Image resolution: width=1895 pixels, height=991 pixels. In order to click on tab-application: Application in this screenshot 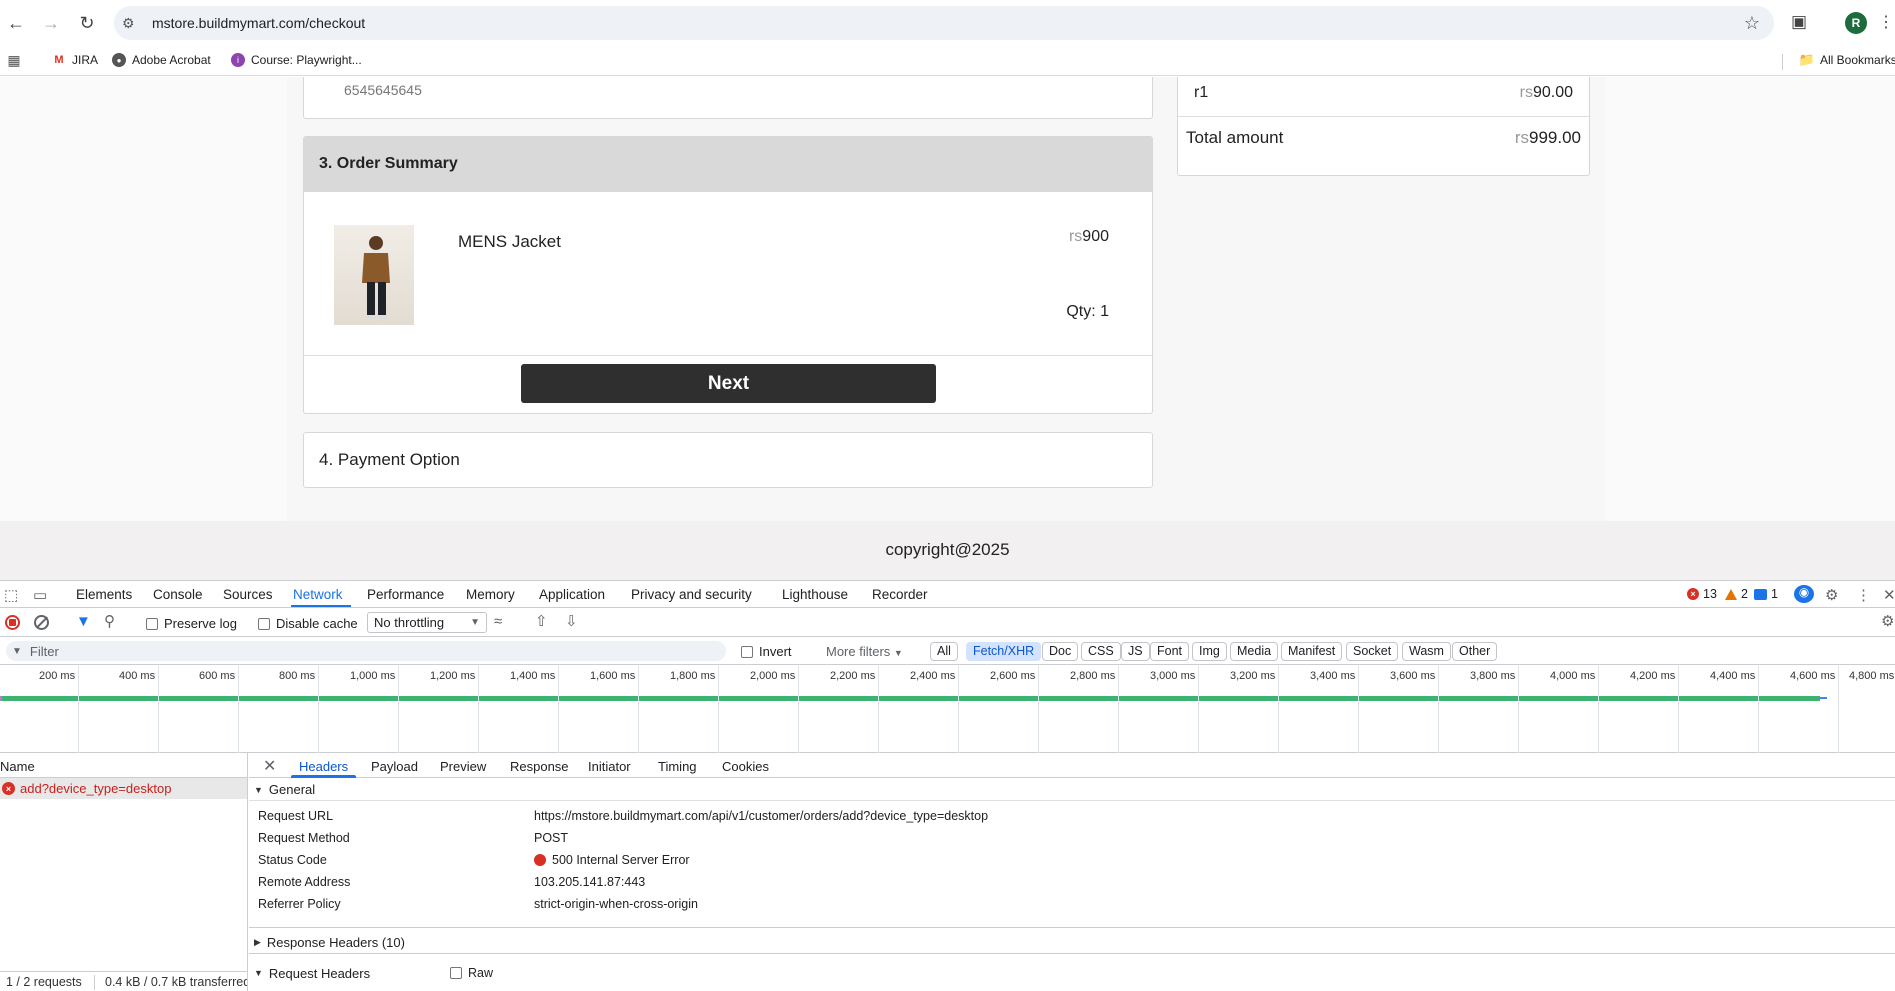, I will do `click(572, 594)`.